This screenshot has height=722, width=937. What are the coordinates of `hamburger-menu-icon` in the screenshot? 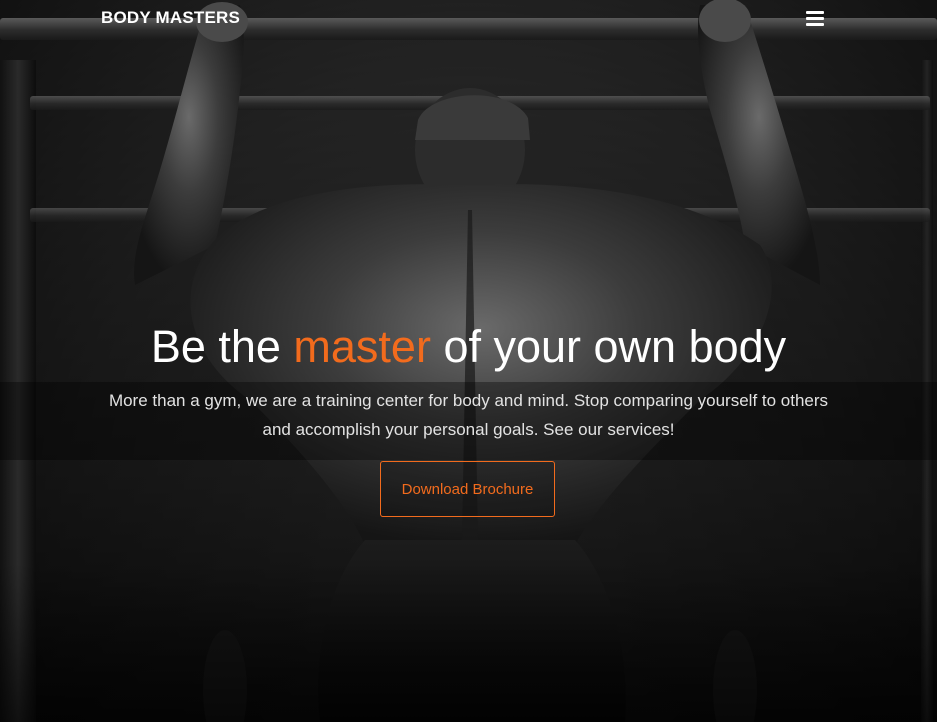 It's located at (815, 18).